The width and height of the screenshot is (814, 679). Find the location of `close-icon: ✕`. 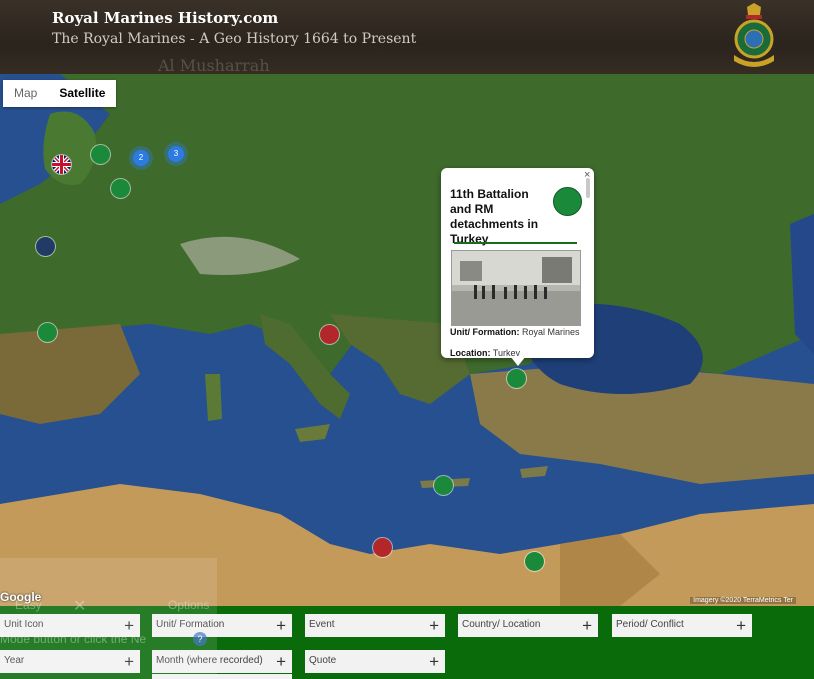

close-icon: ✕ is located at coordinates (79, 606).